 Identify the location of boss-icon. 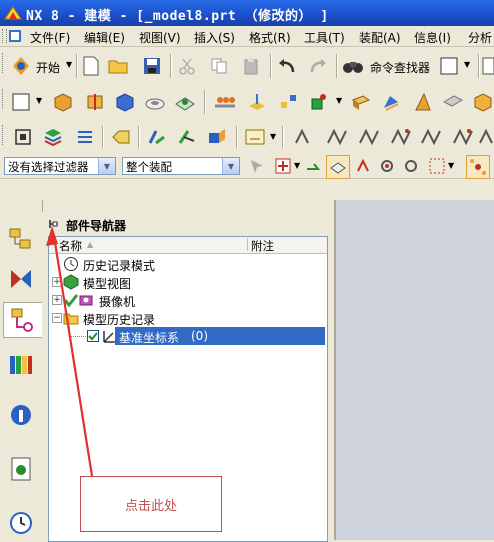
(185, 102).